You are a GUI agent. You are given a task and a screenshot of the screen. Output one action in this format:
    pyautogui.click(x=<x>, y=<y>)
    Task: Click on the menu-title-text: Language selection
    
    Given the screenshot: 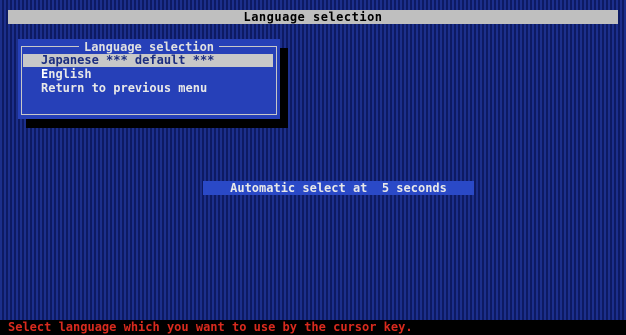 What is the action you would take?
    pyautogui.click(x=149, y=47)
    